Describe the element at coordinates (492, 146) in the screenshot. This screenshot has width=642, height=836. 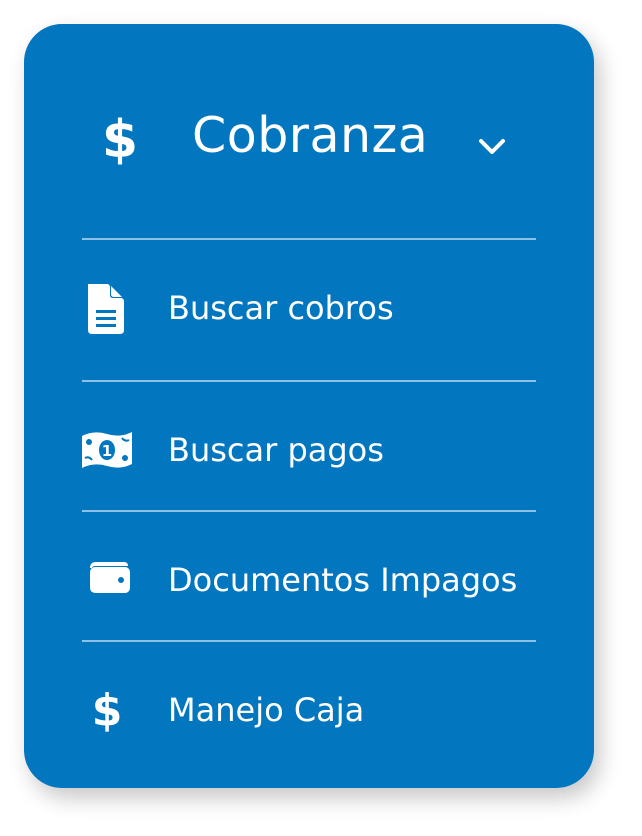
I see `chevron-down-icon` at that location.